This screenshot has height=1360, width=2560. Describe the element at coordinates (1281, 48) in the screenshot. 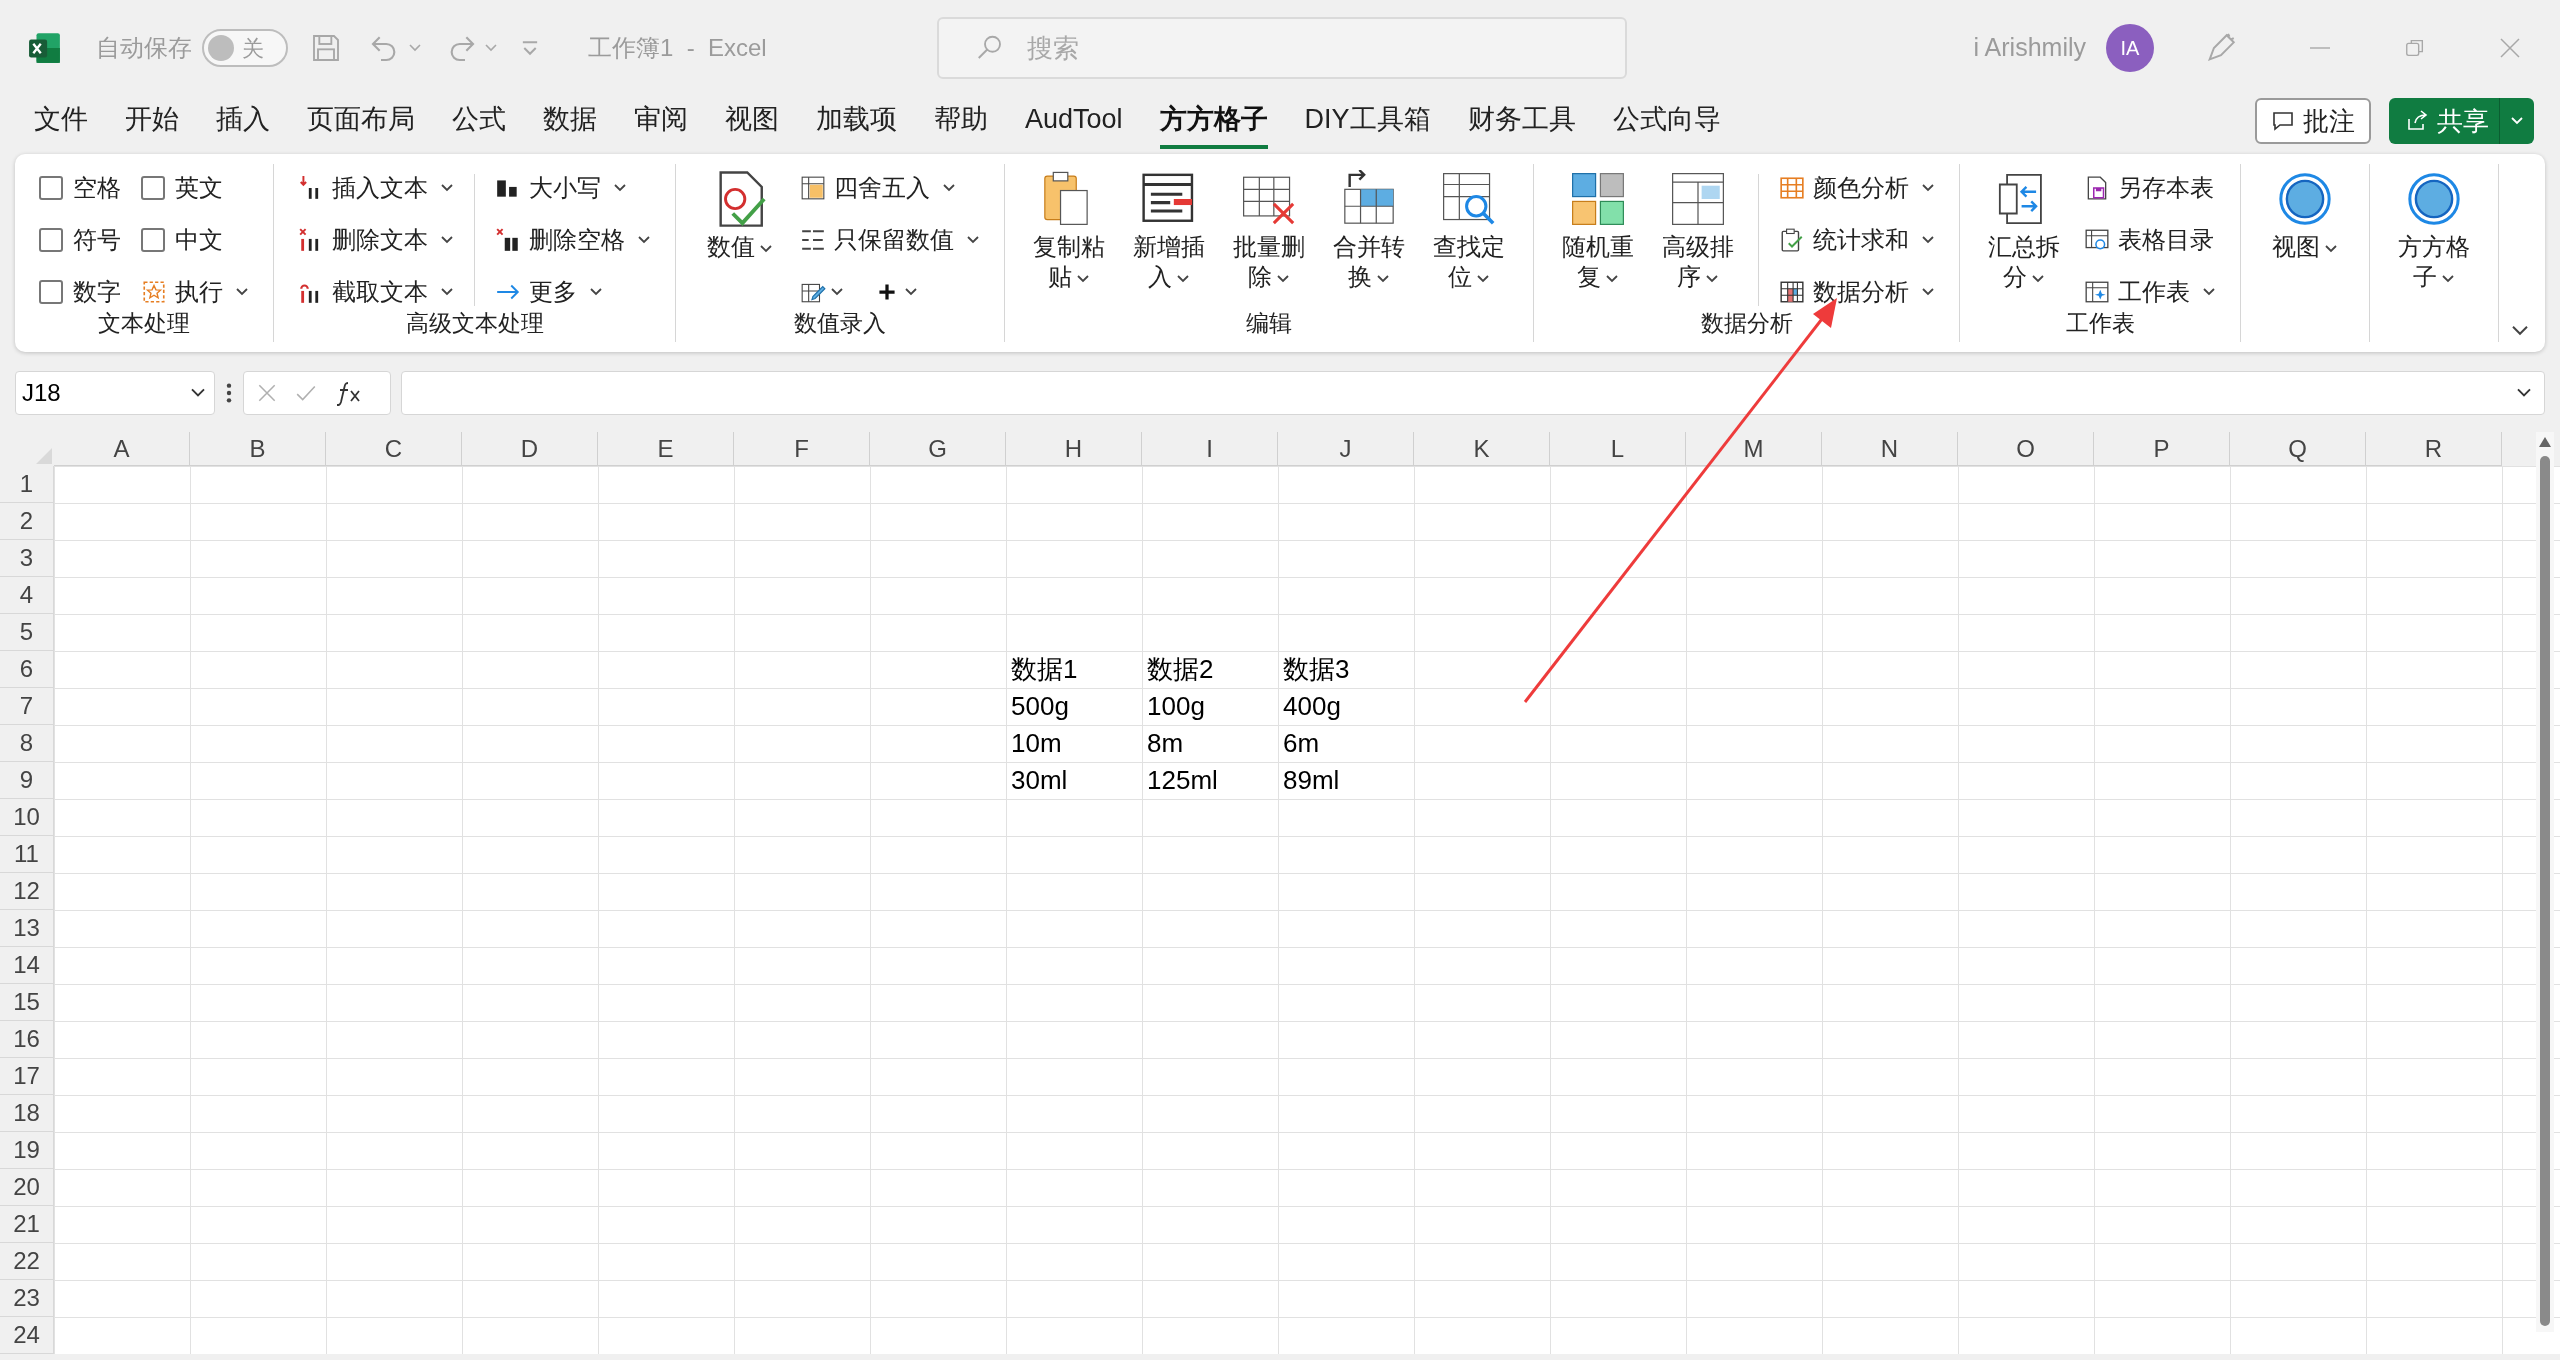

I see `search-field: 搜索` at that location.